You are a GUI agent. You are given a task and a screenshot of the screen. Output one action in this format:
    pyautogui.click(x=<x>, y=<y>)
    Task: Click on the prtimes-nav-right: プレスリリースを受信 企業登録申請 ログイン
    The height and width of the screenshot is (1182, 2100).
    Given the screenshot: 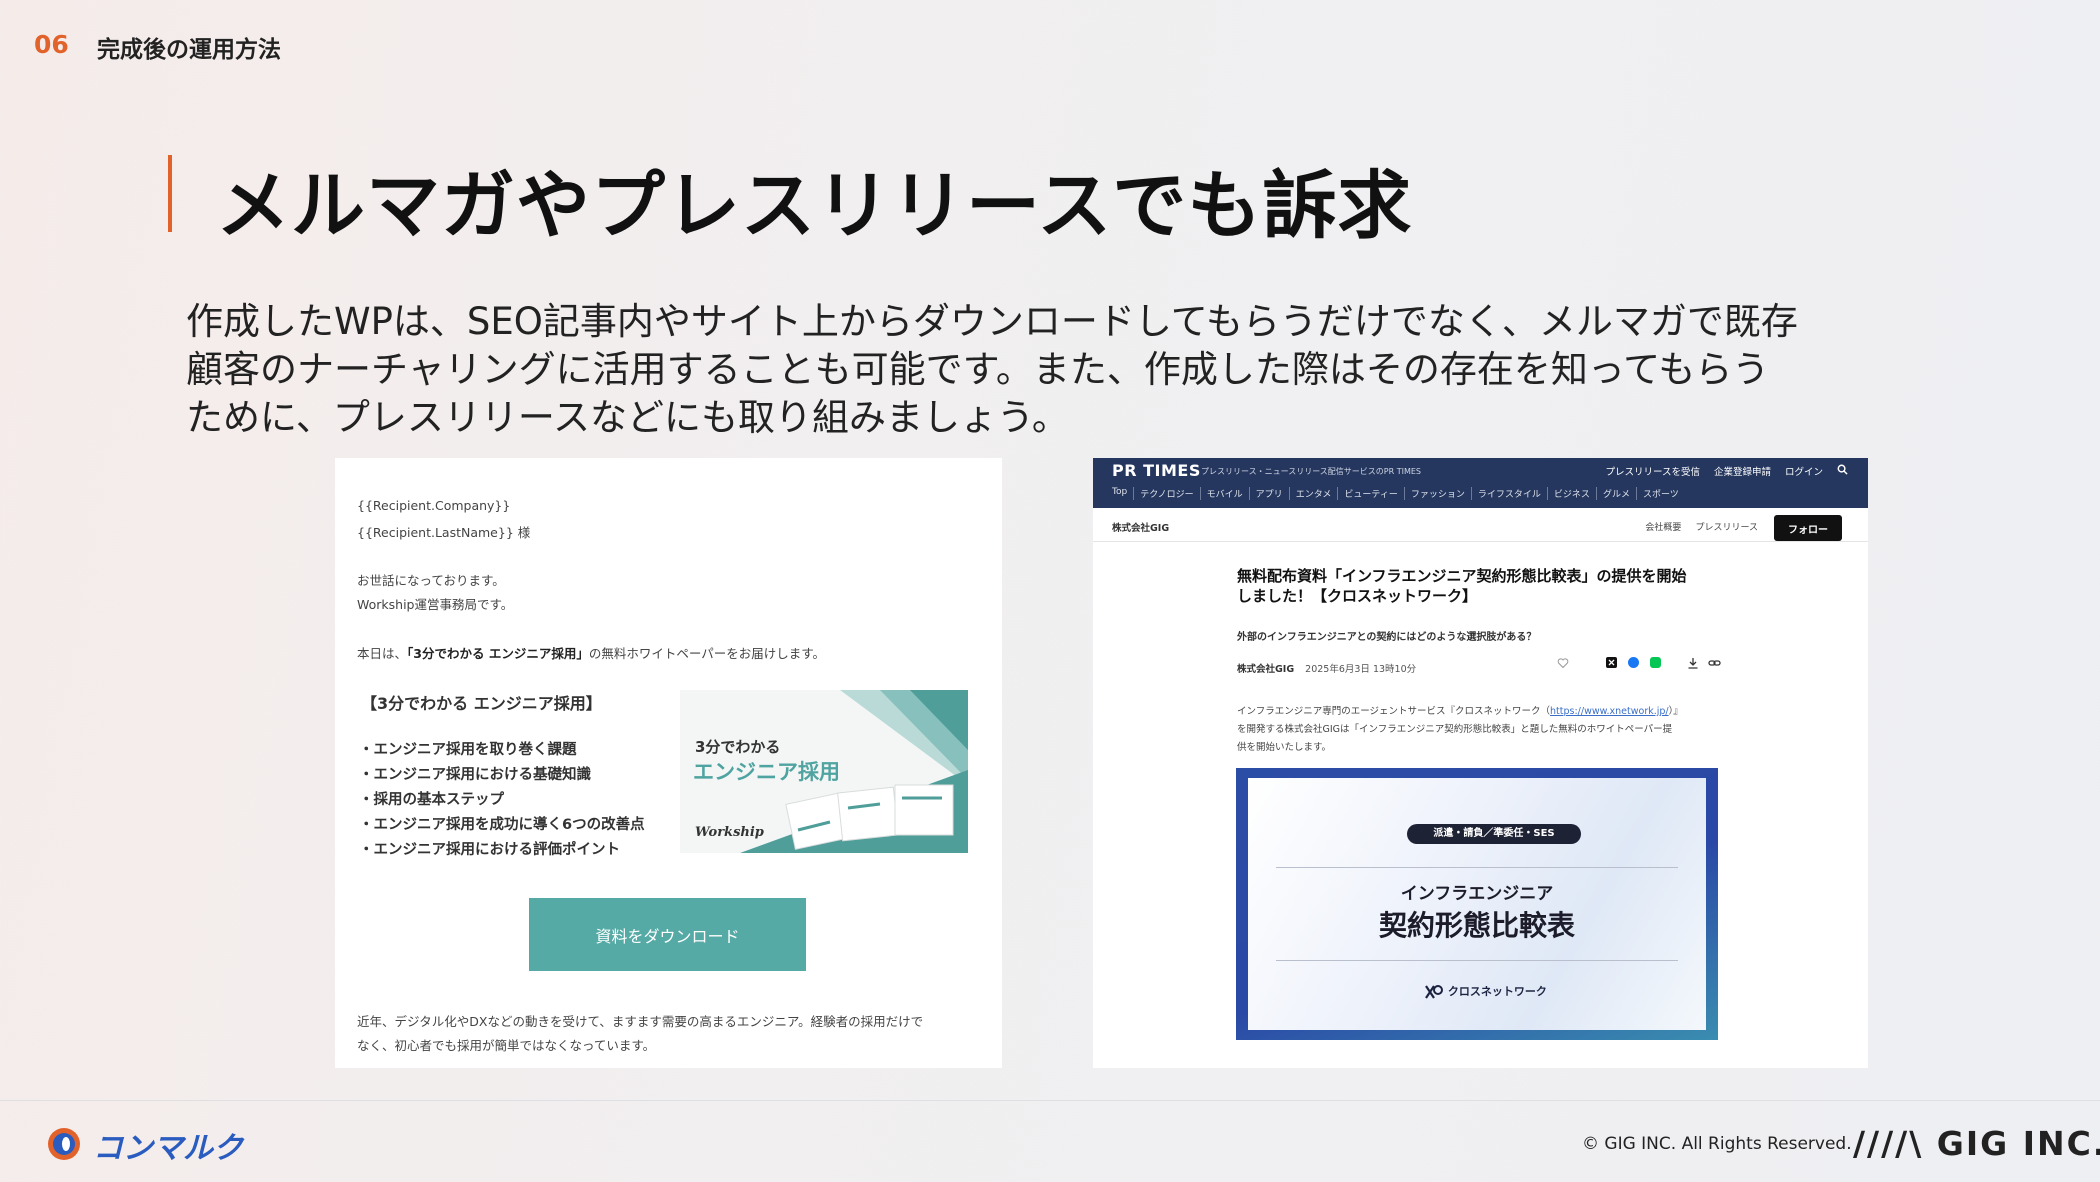 What is the action you would take?
    pyautogui.click(x=1726, y=471)
    